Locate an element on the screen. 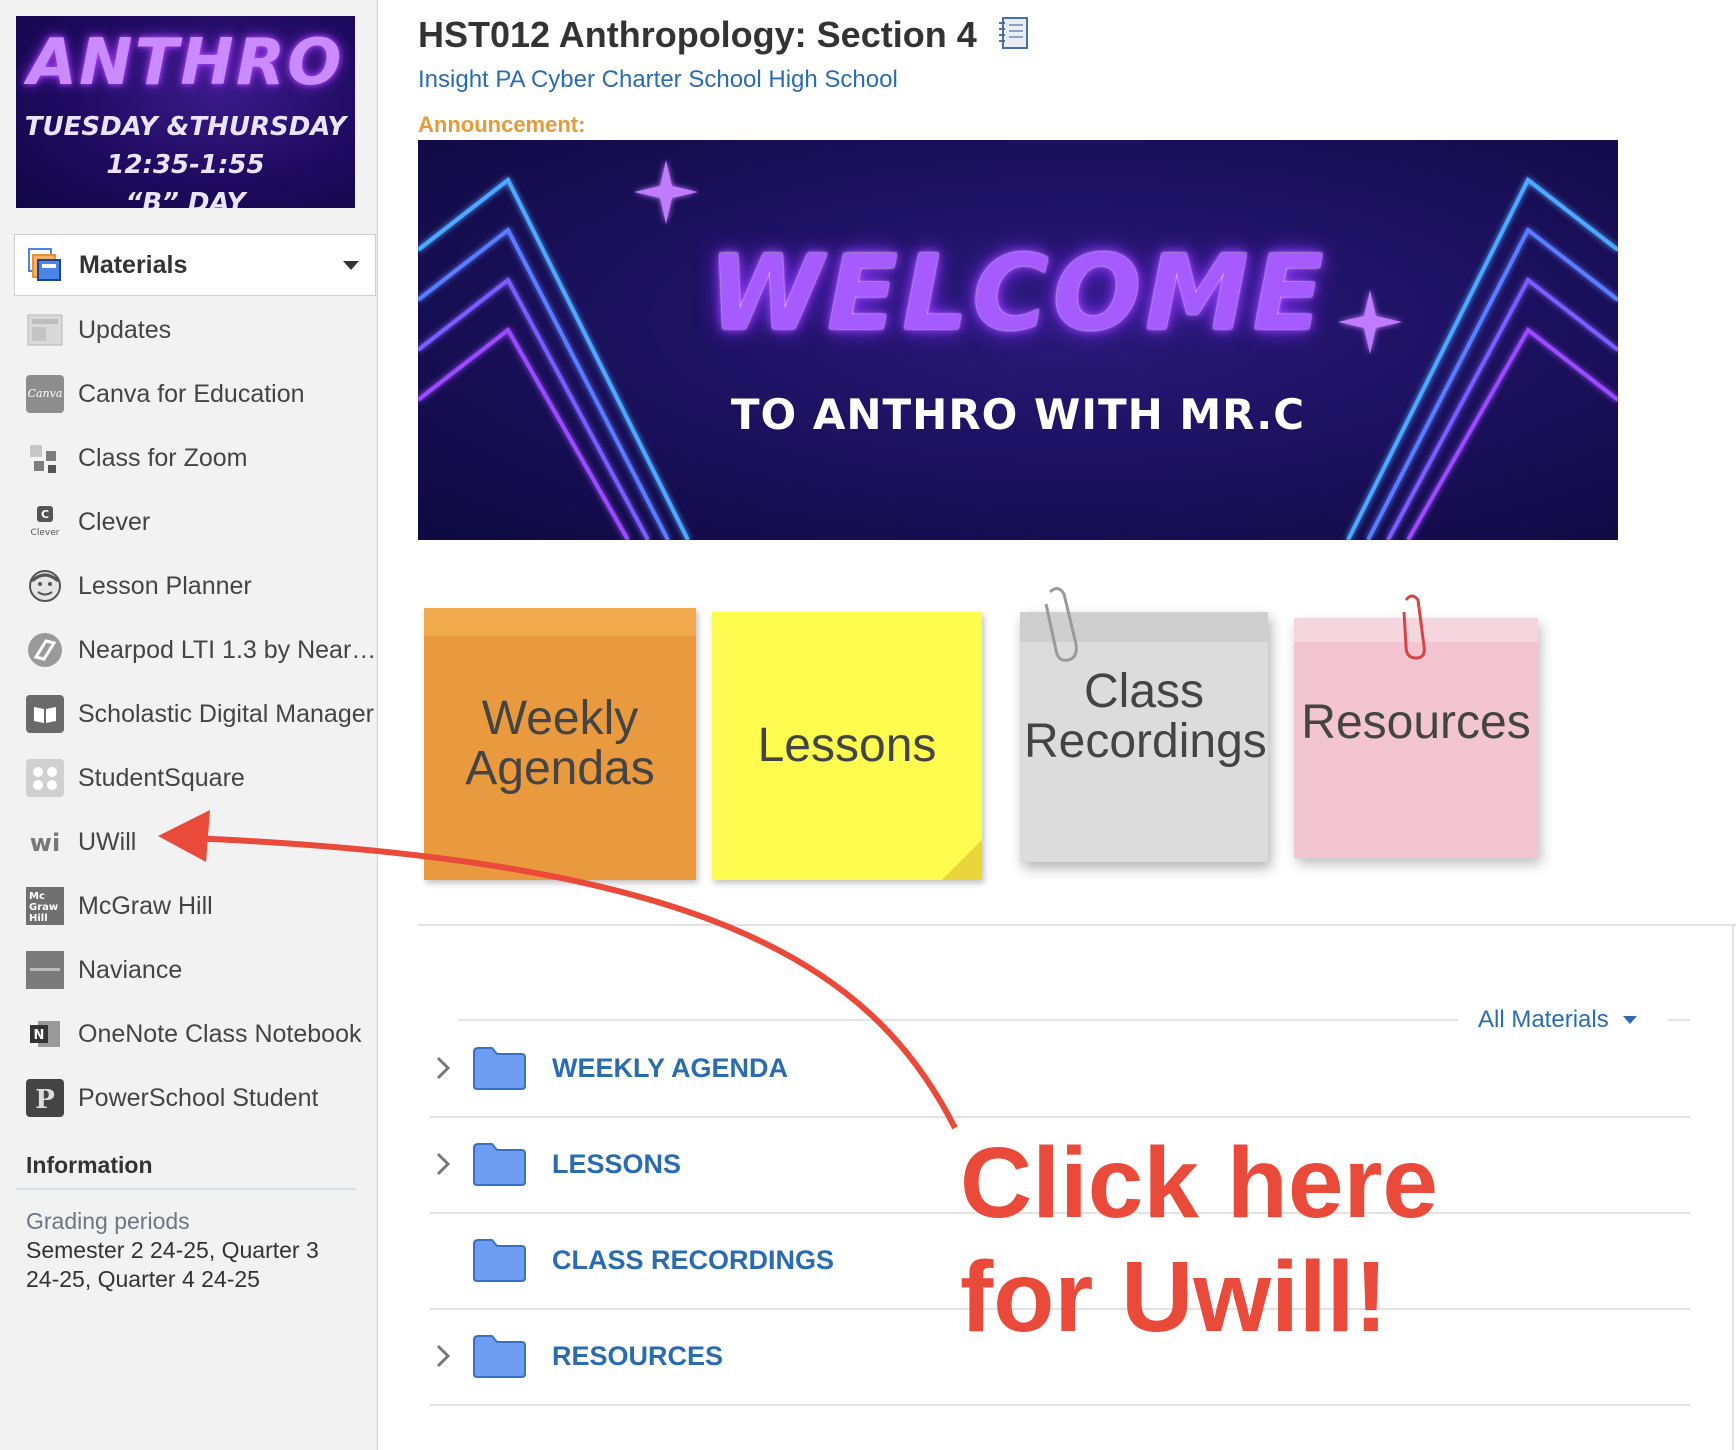 Image resolution: width=1736 pixels, height=1450 pixels. page-title: HST012 Anthropology: Section 4 is located at coordinates (724, 37).